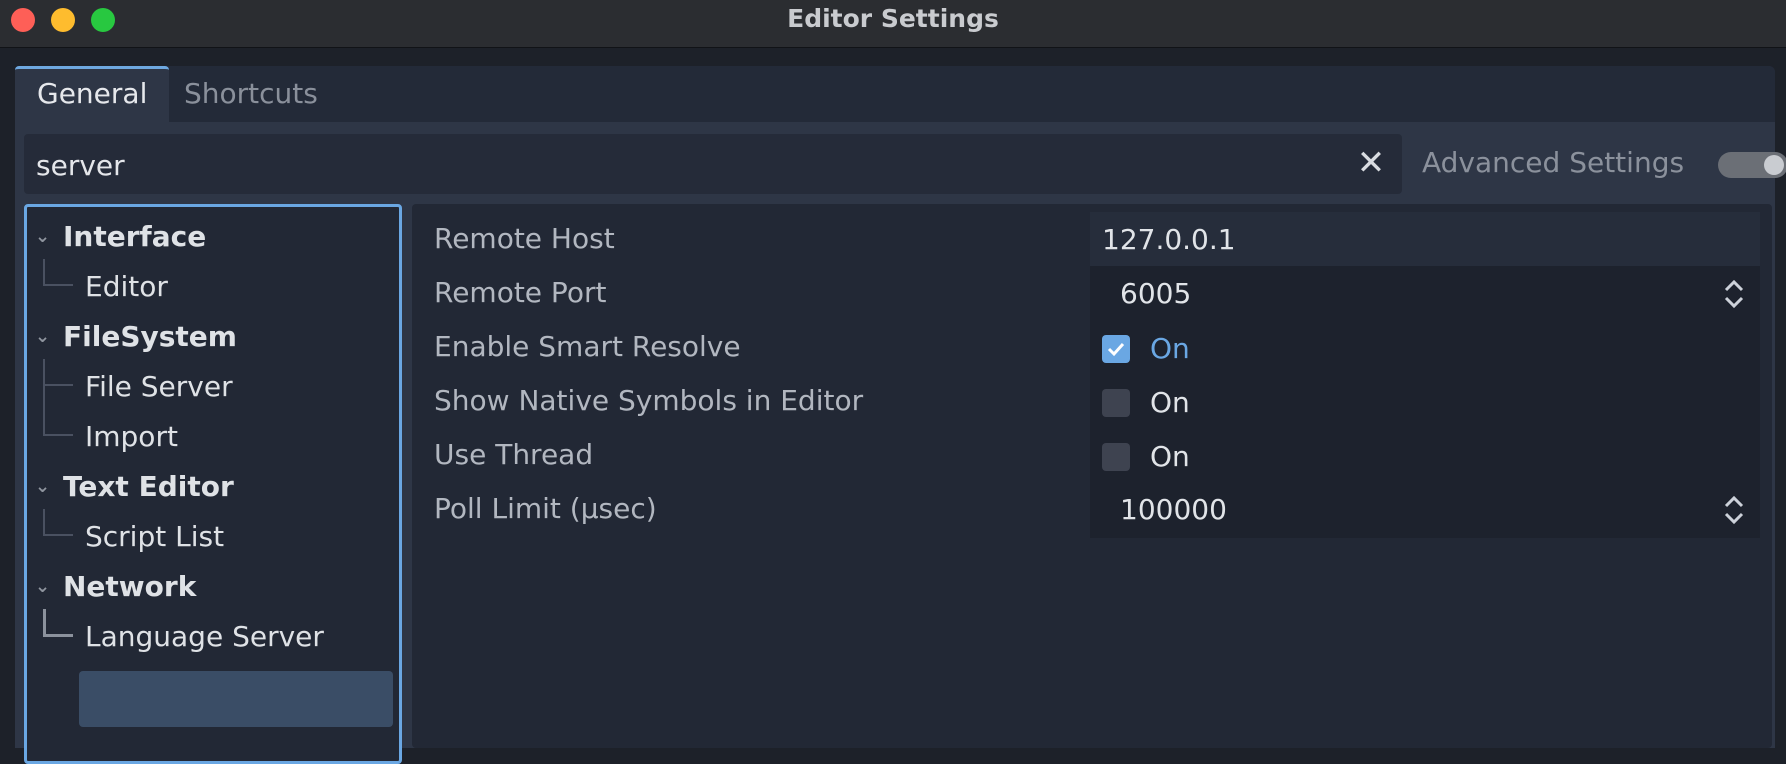 This screenshot has width=1786, height=764. I want to click on window-title: Editor Settings, so click(893, 18).